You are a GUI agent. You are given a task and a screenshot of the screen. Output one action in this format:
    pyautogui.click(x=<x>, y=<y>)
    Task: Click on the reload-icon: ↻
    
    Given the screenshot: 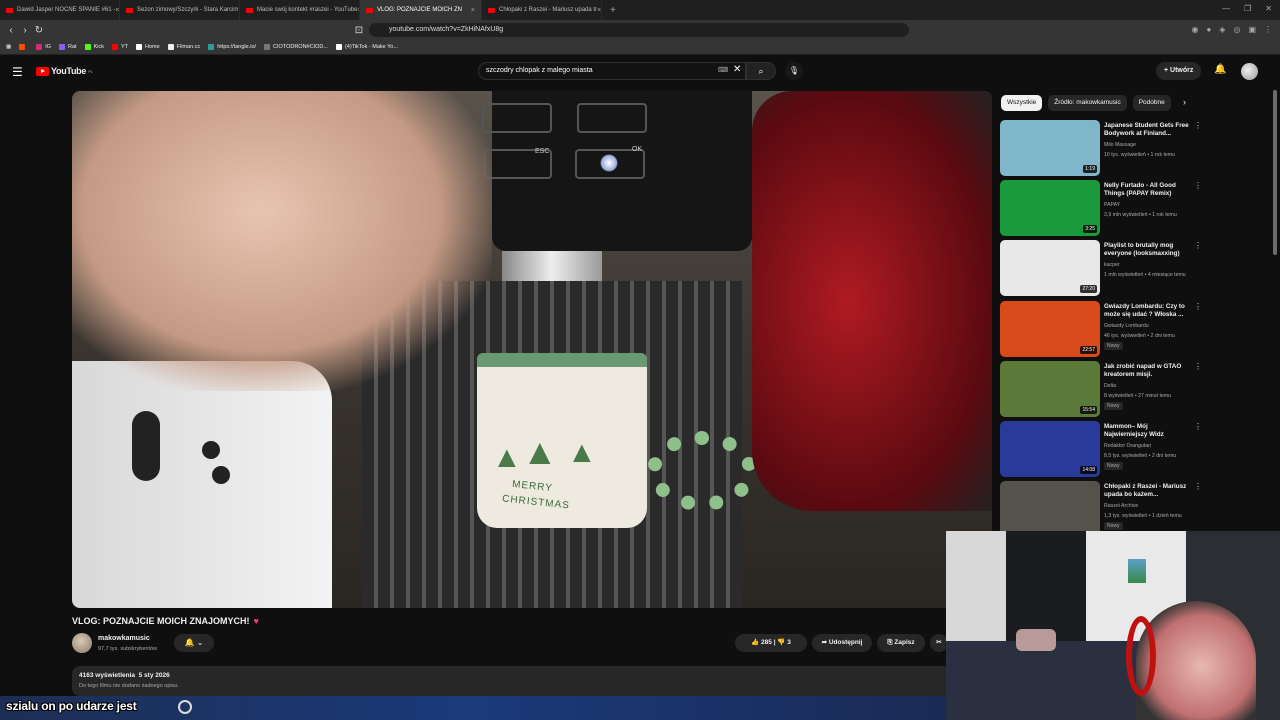 What is the action you would take?
    pyautogui.click(x=39, y=30)
    